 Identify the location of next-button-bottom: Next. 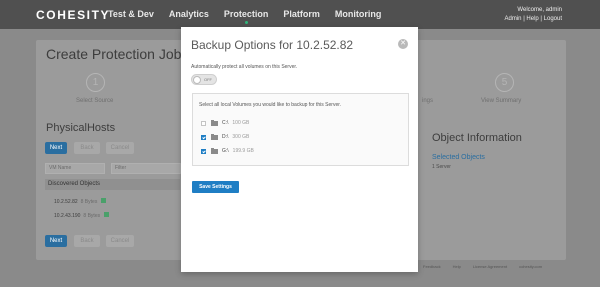
(56, 241).